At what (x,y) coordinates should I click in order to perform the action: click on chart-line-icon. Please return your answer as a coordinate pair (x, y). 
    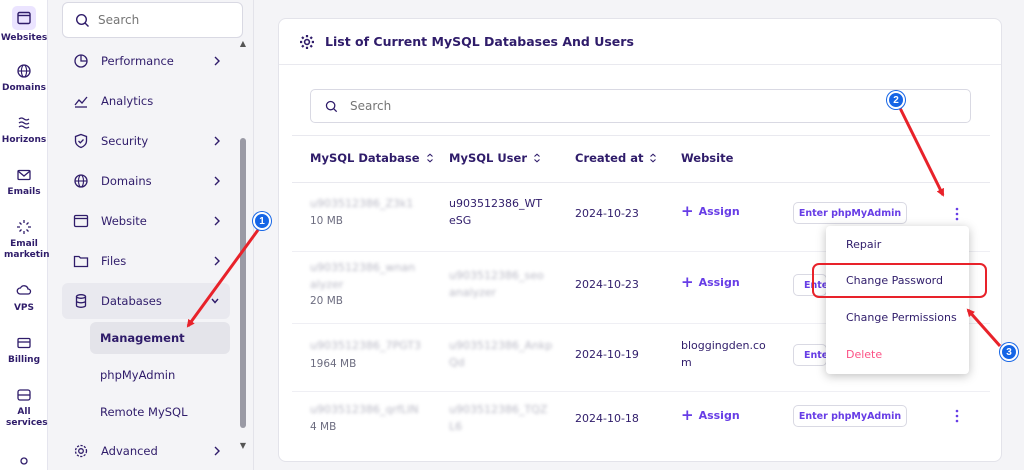
    Looking at the image, I should click on (81, 102).